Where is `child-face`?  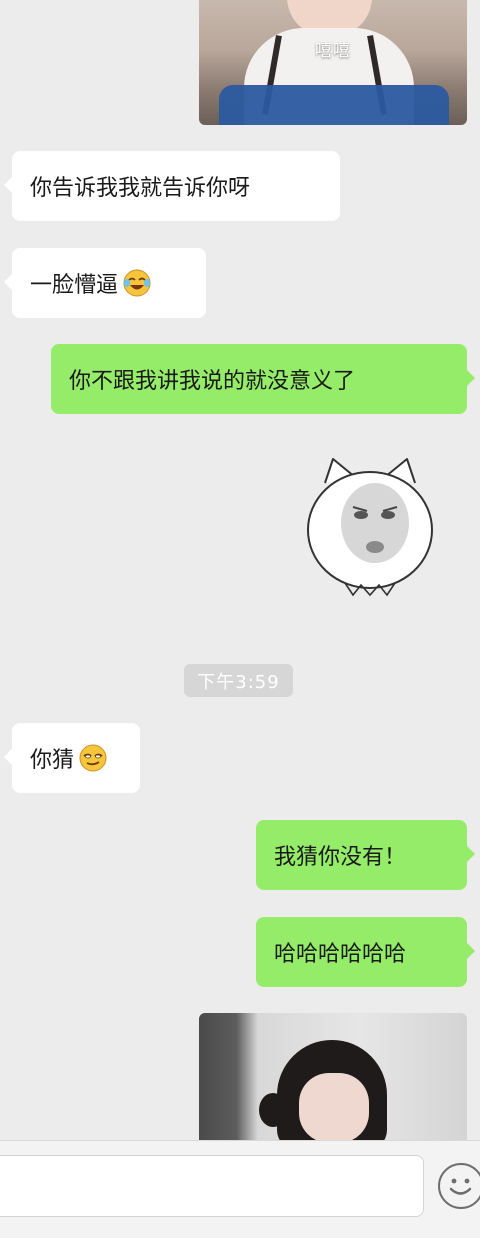 child-face is located at coordinates (334, 1106).